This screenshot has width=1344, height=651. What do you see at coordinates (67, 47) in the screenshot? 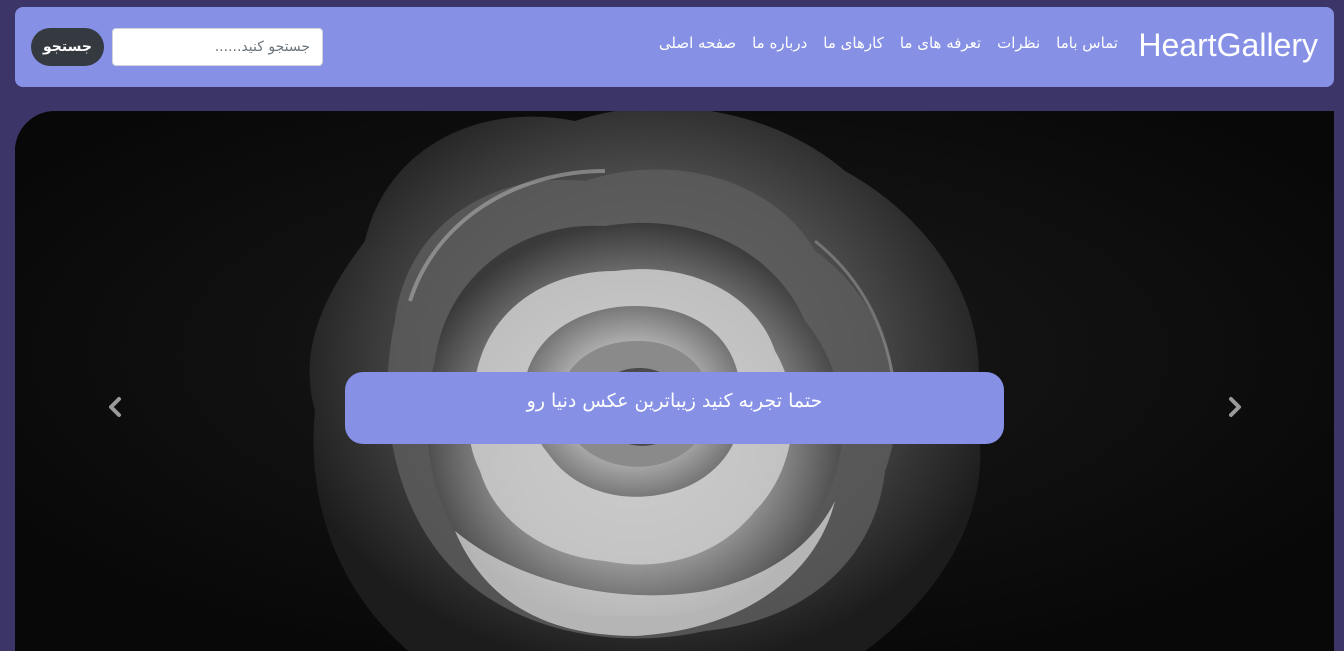
I see `search-button: جستجو` at bounding box center [67, 47].